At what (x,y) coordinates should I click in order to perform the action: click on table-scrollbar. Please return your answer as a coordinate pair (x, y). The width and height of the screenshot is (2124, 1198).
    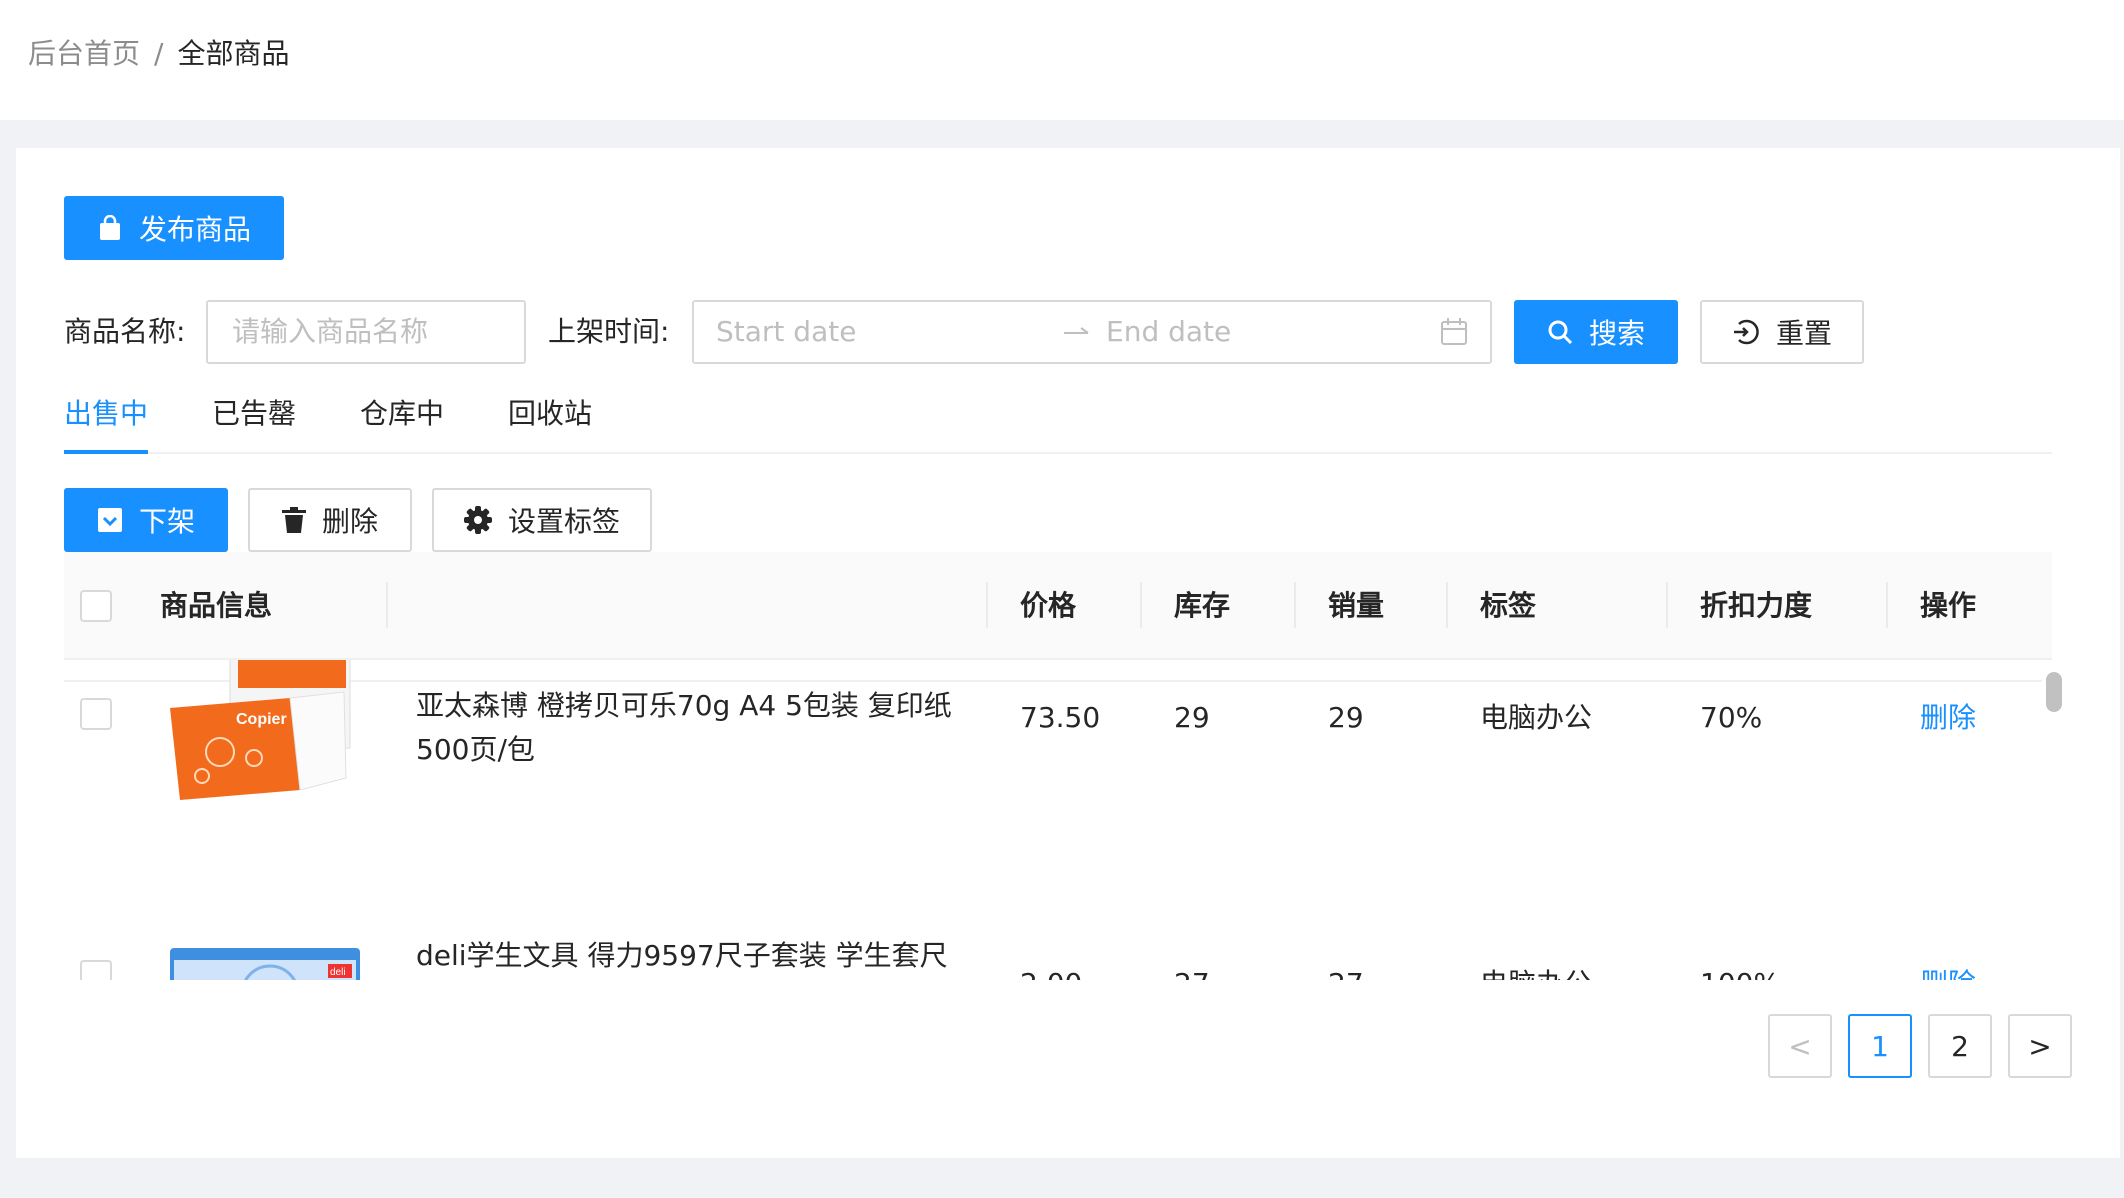
    Looking at the image, I should click on (2054, 692).